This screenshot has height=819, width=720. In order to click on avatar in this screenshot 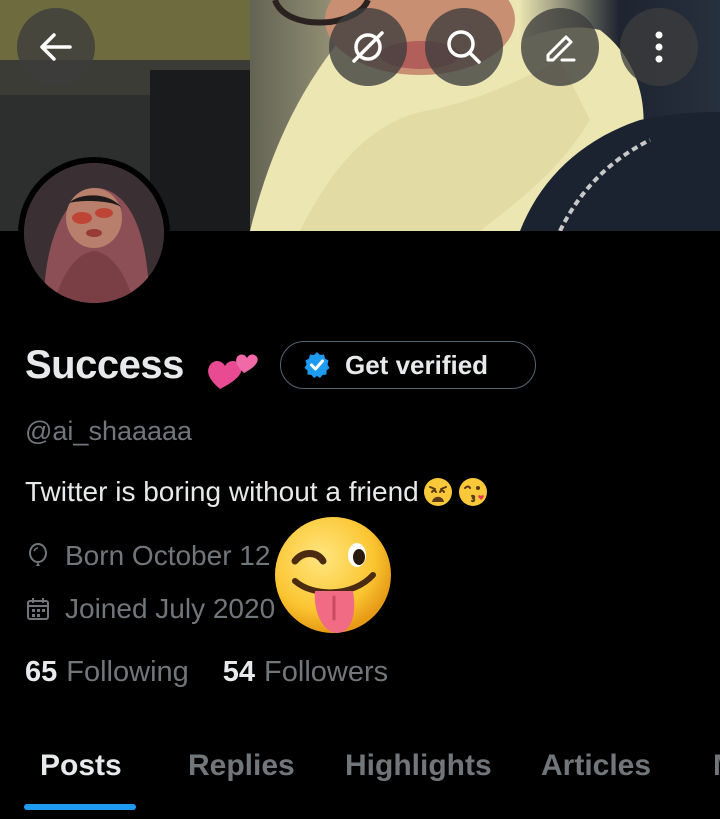, I will do `click(94, 233)`.